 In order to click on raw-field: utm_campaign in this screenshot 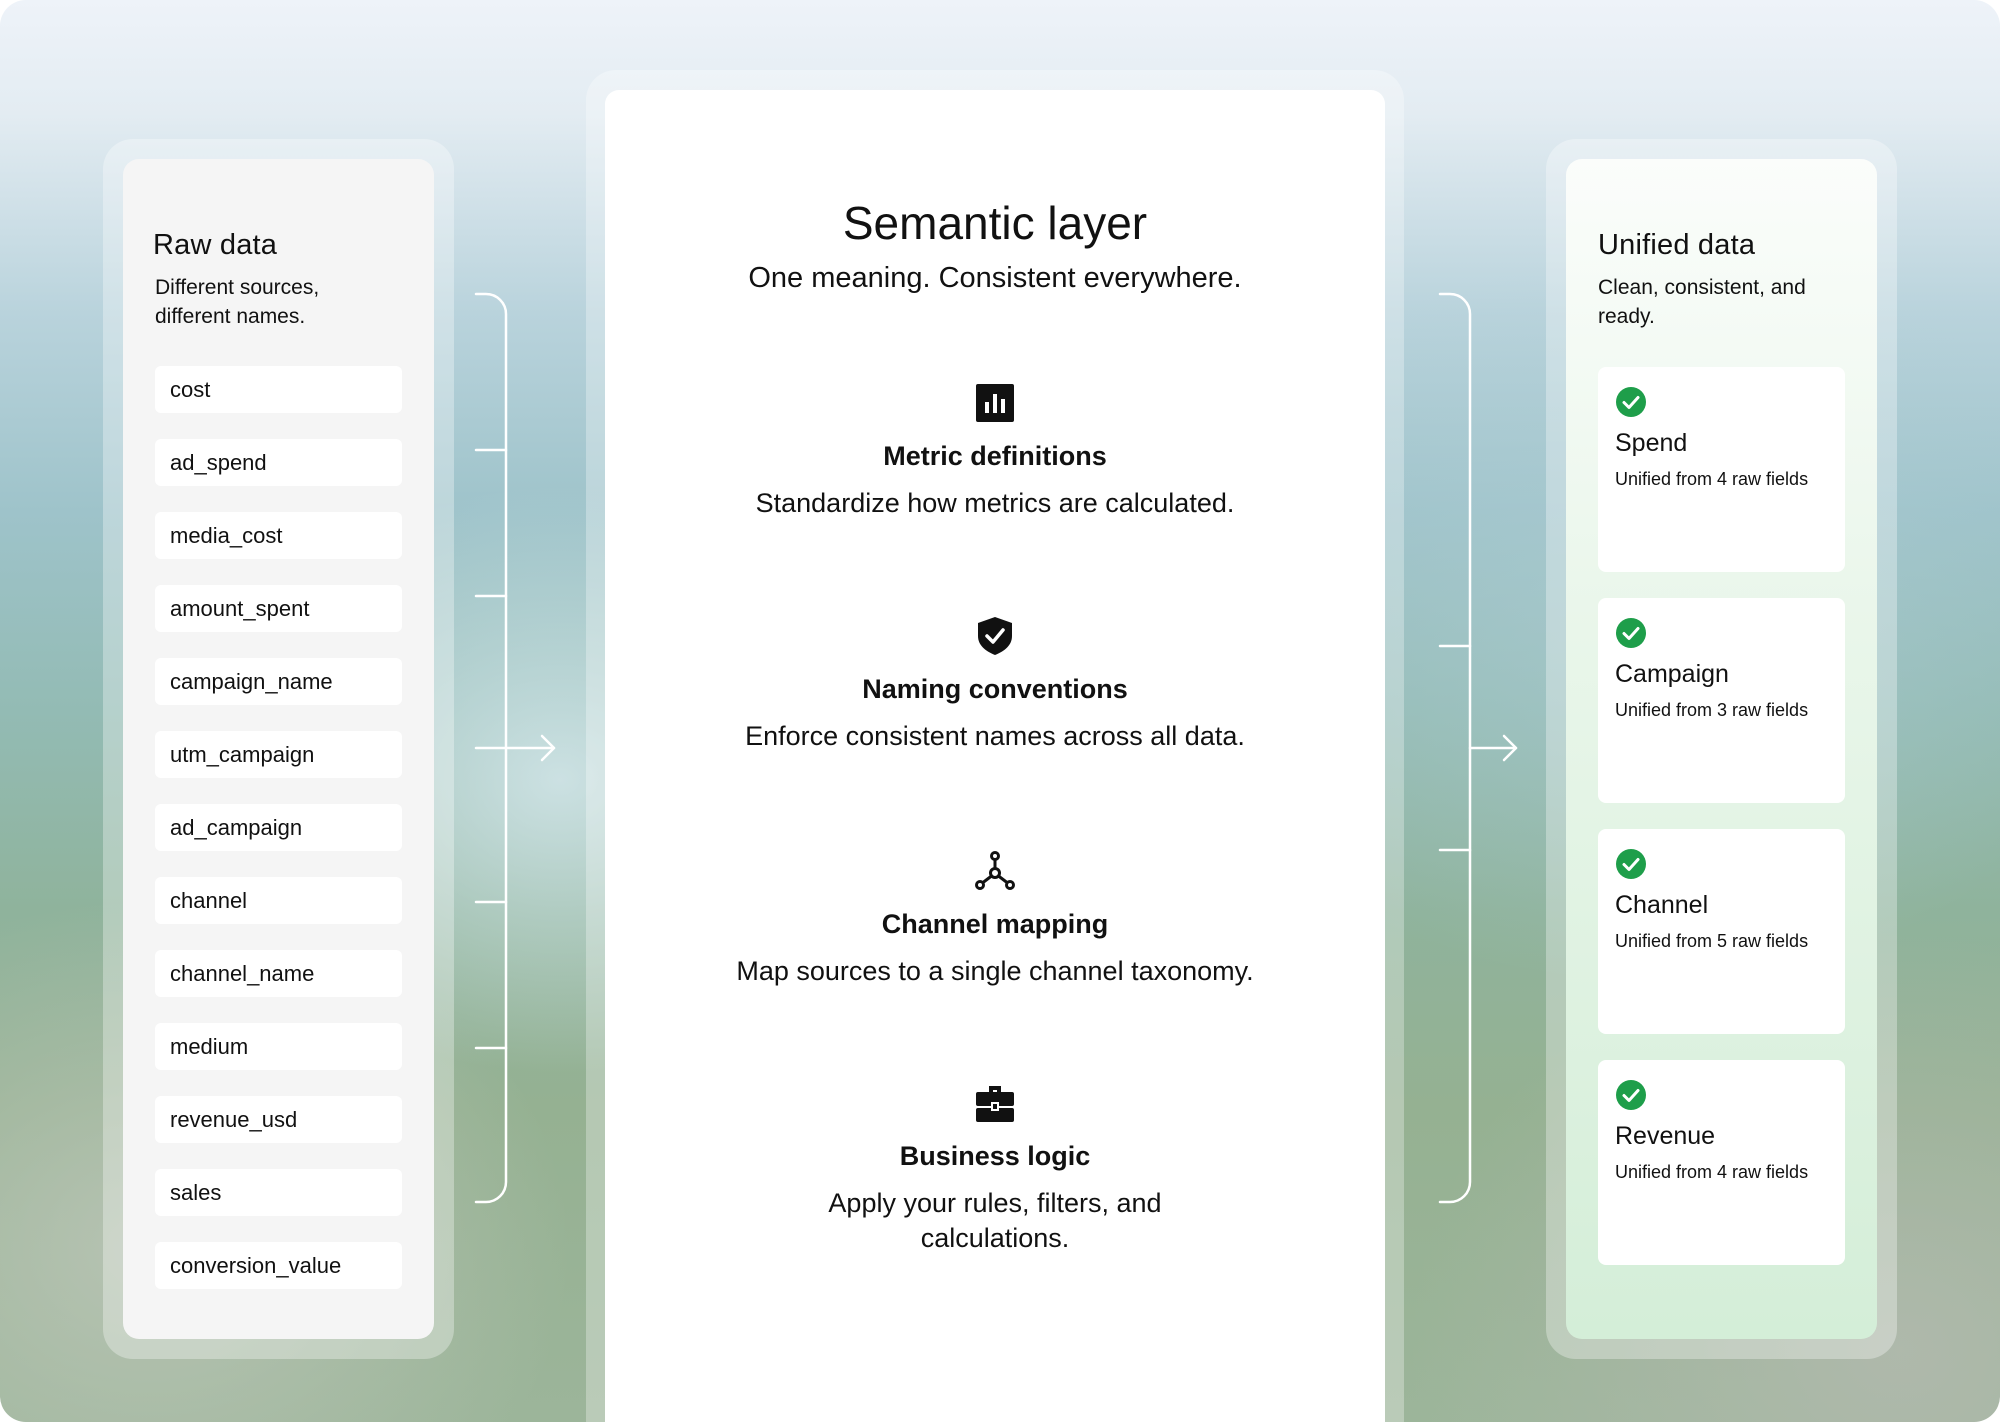, I will do `click(278, 754)`.